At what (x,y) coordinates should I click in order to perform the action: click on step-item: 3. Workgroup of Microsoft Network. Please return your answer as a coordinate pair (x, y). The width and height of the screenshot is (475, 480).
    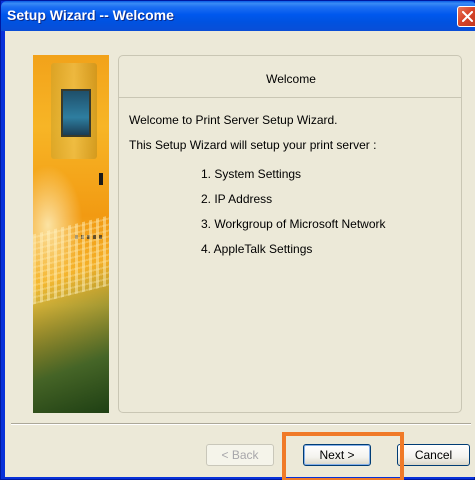
    Looking at the image, I should click on (293, 224).